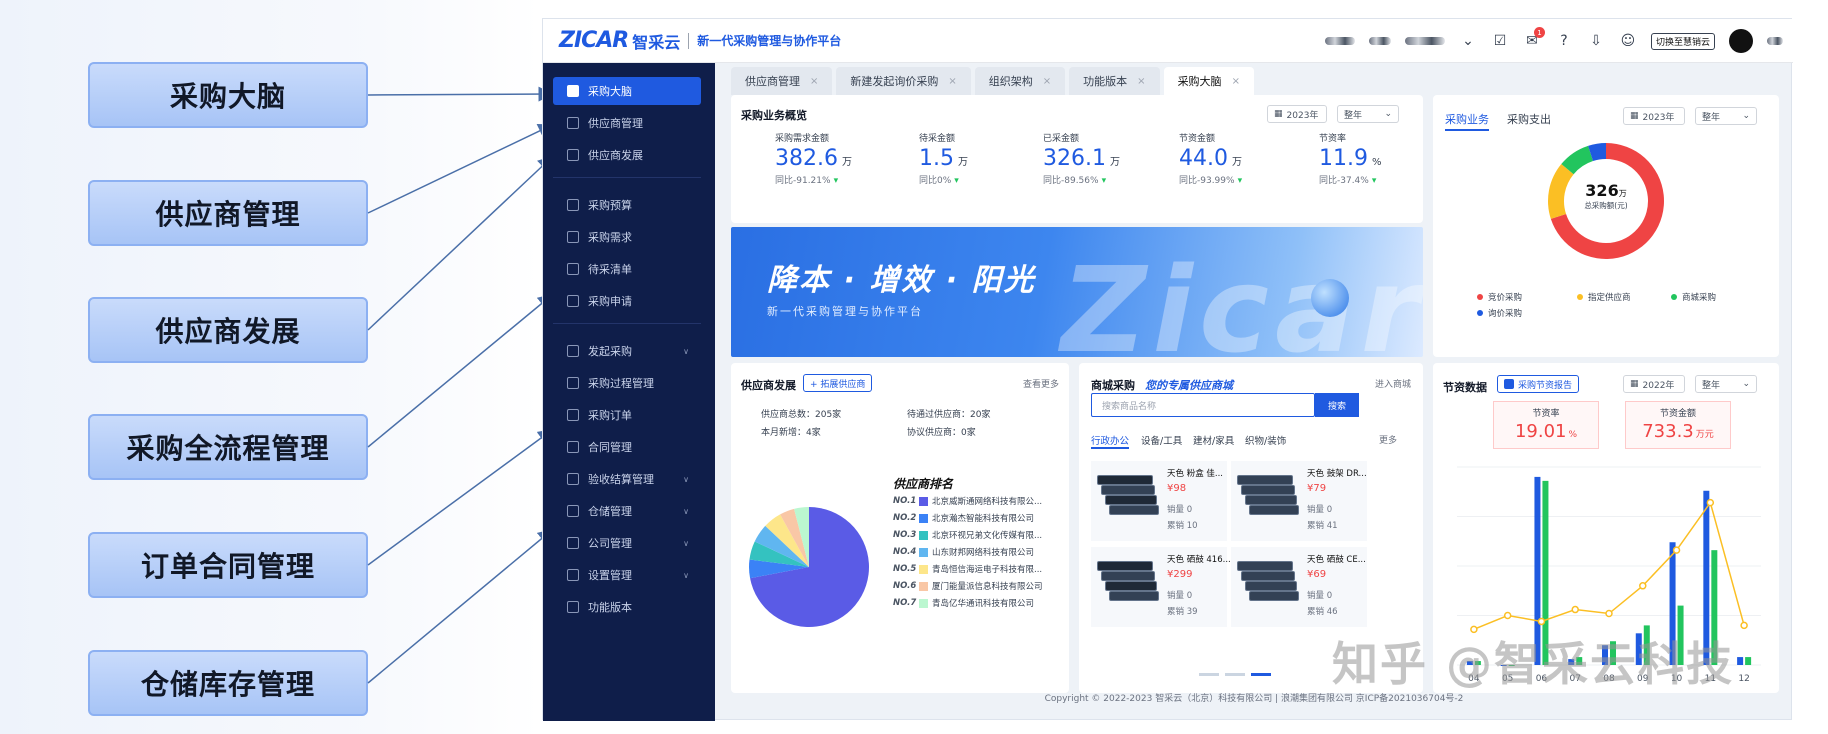 This screenshot has width=1828, height=734. I want to click on avatar, so click(1741, 41).